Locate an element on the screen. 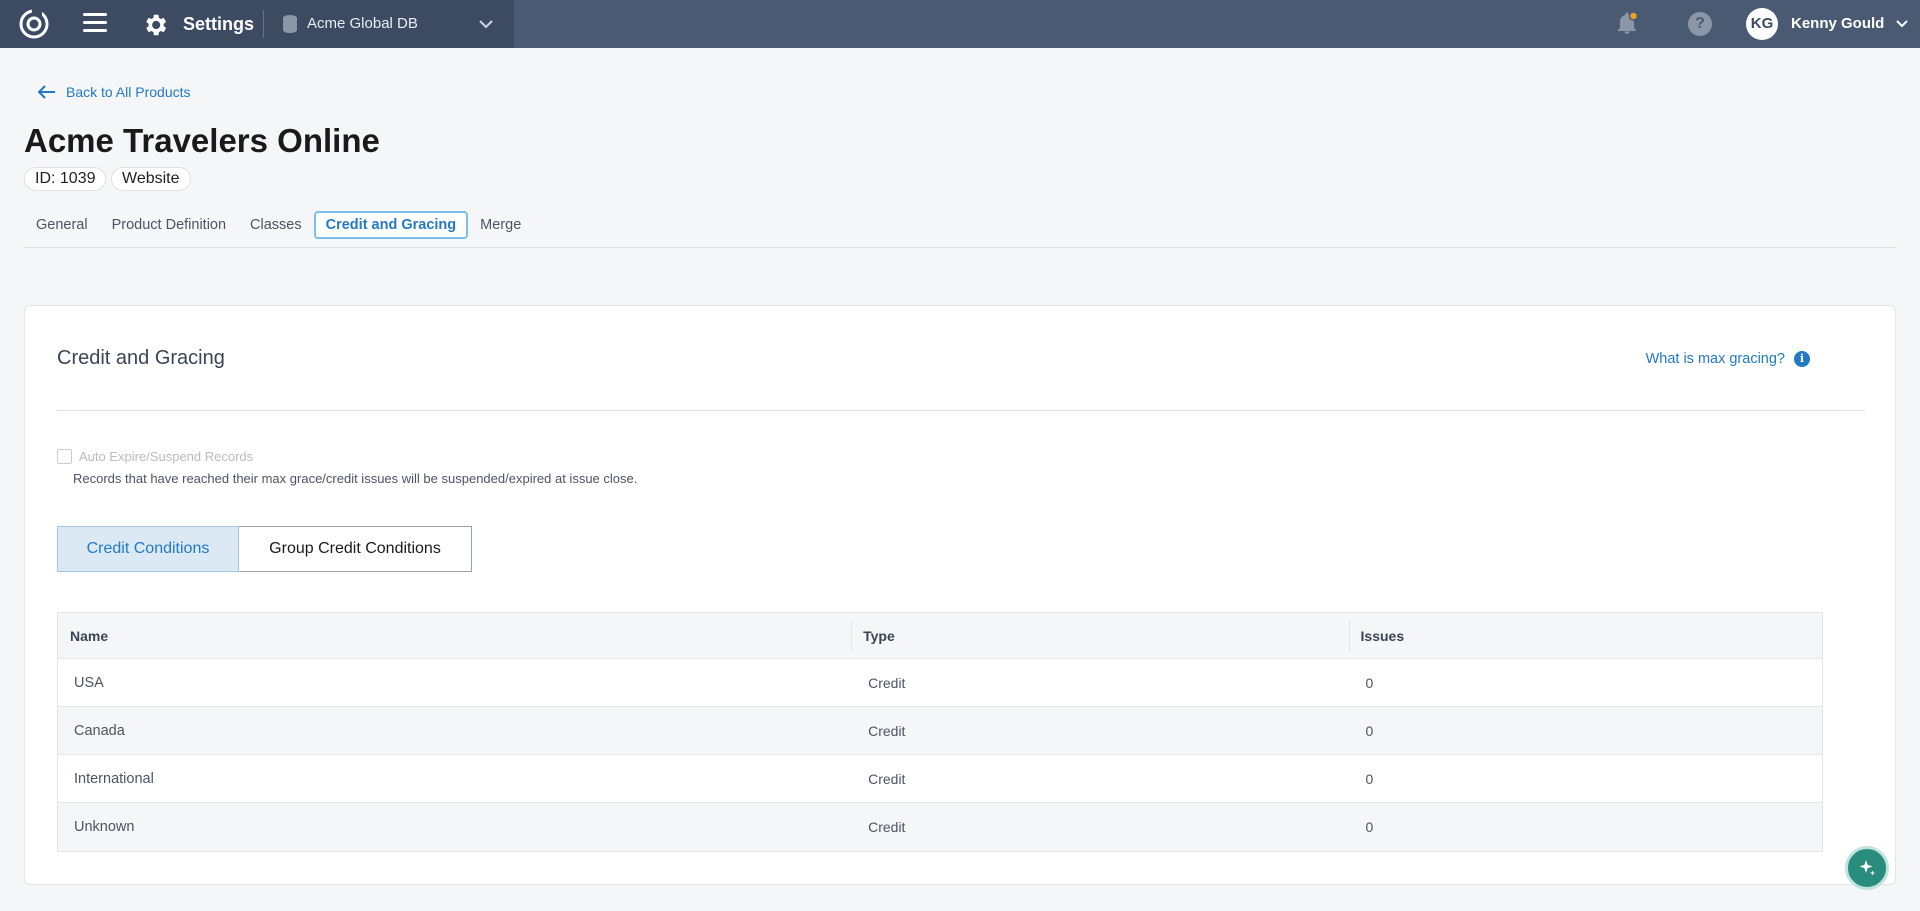 Image resolution: width=1920 pixels, height=911 pixels. tab-general: General is located at coordinates (62, 225).